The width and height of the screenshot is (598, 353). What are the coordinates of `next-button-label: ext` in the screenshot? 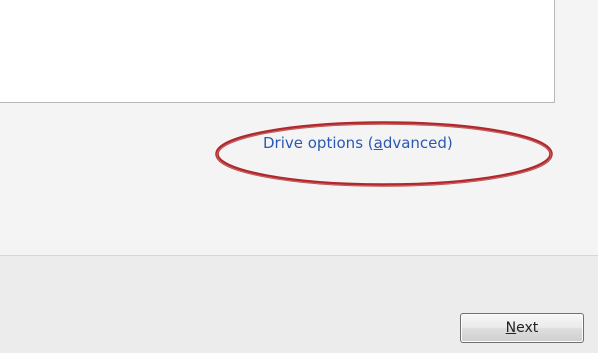 It's located at (527, 328).